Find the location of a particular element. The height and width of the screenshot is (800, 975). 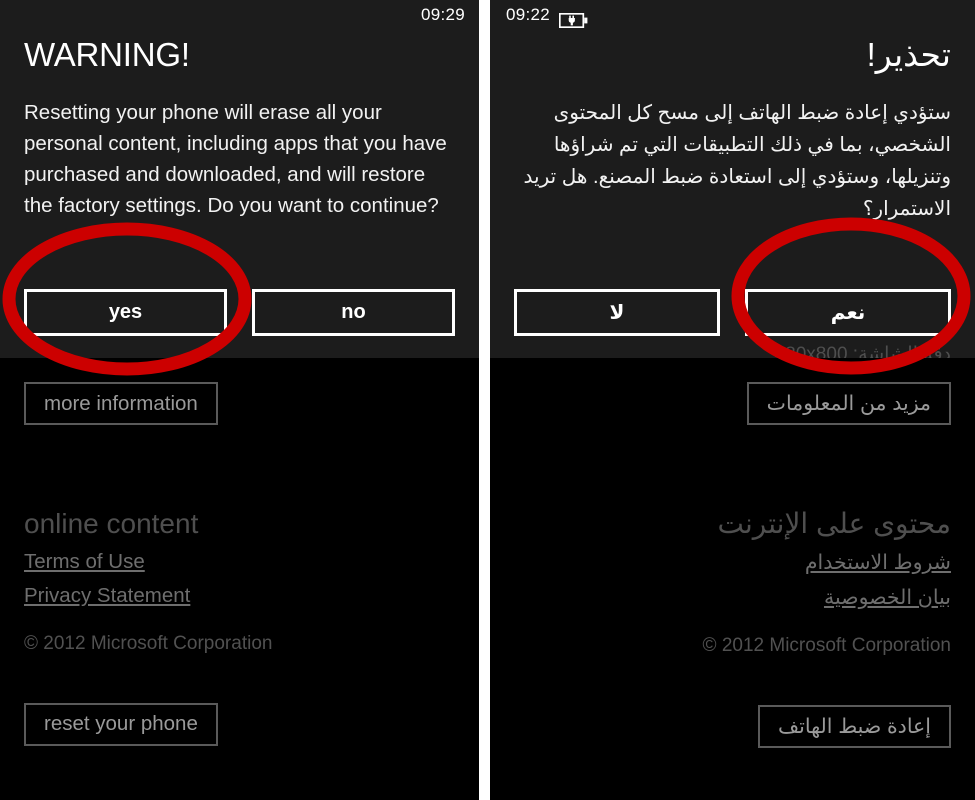

terms-of-use-link: Terms of Use is located at coordinates (239, 562).